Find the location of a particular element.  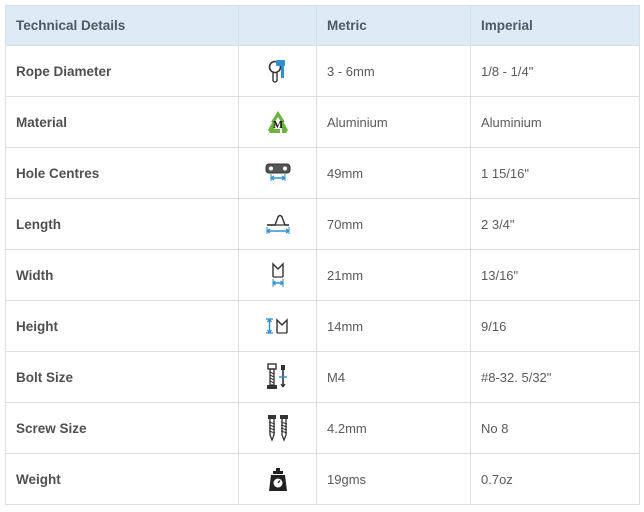

table-header-row: Technical Details Metric Imperial is located at coordinates (322, 25).